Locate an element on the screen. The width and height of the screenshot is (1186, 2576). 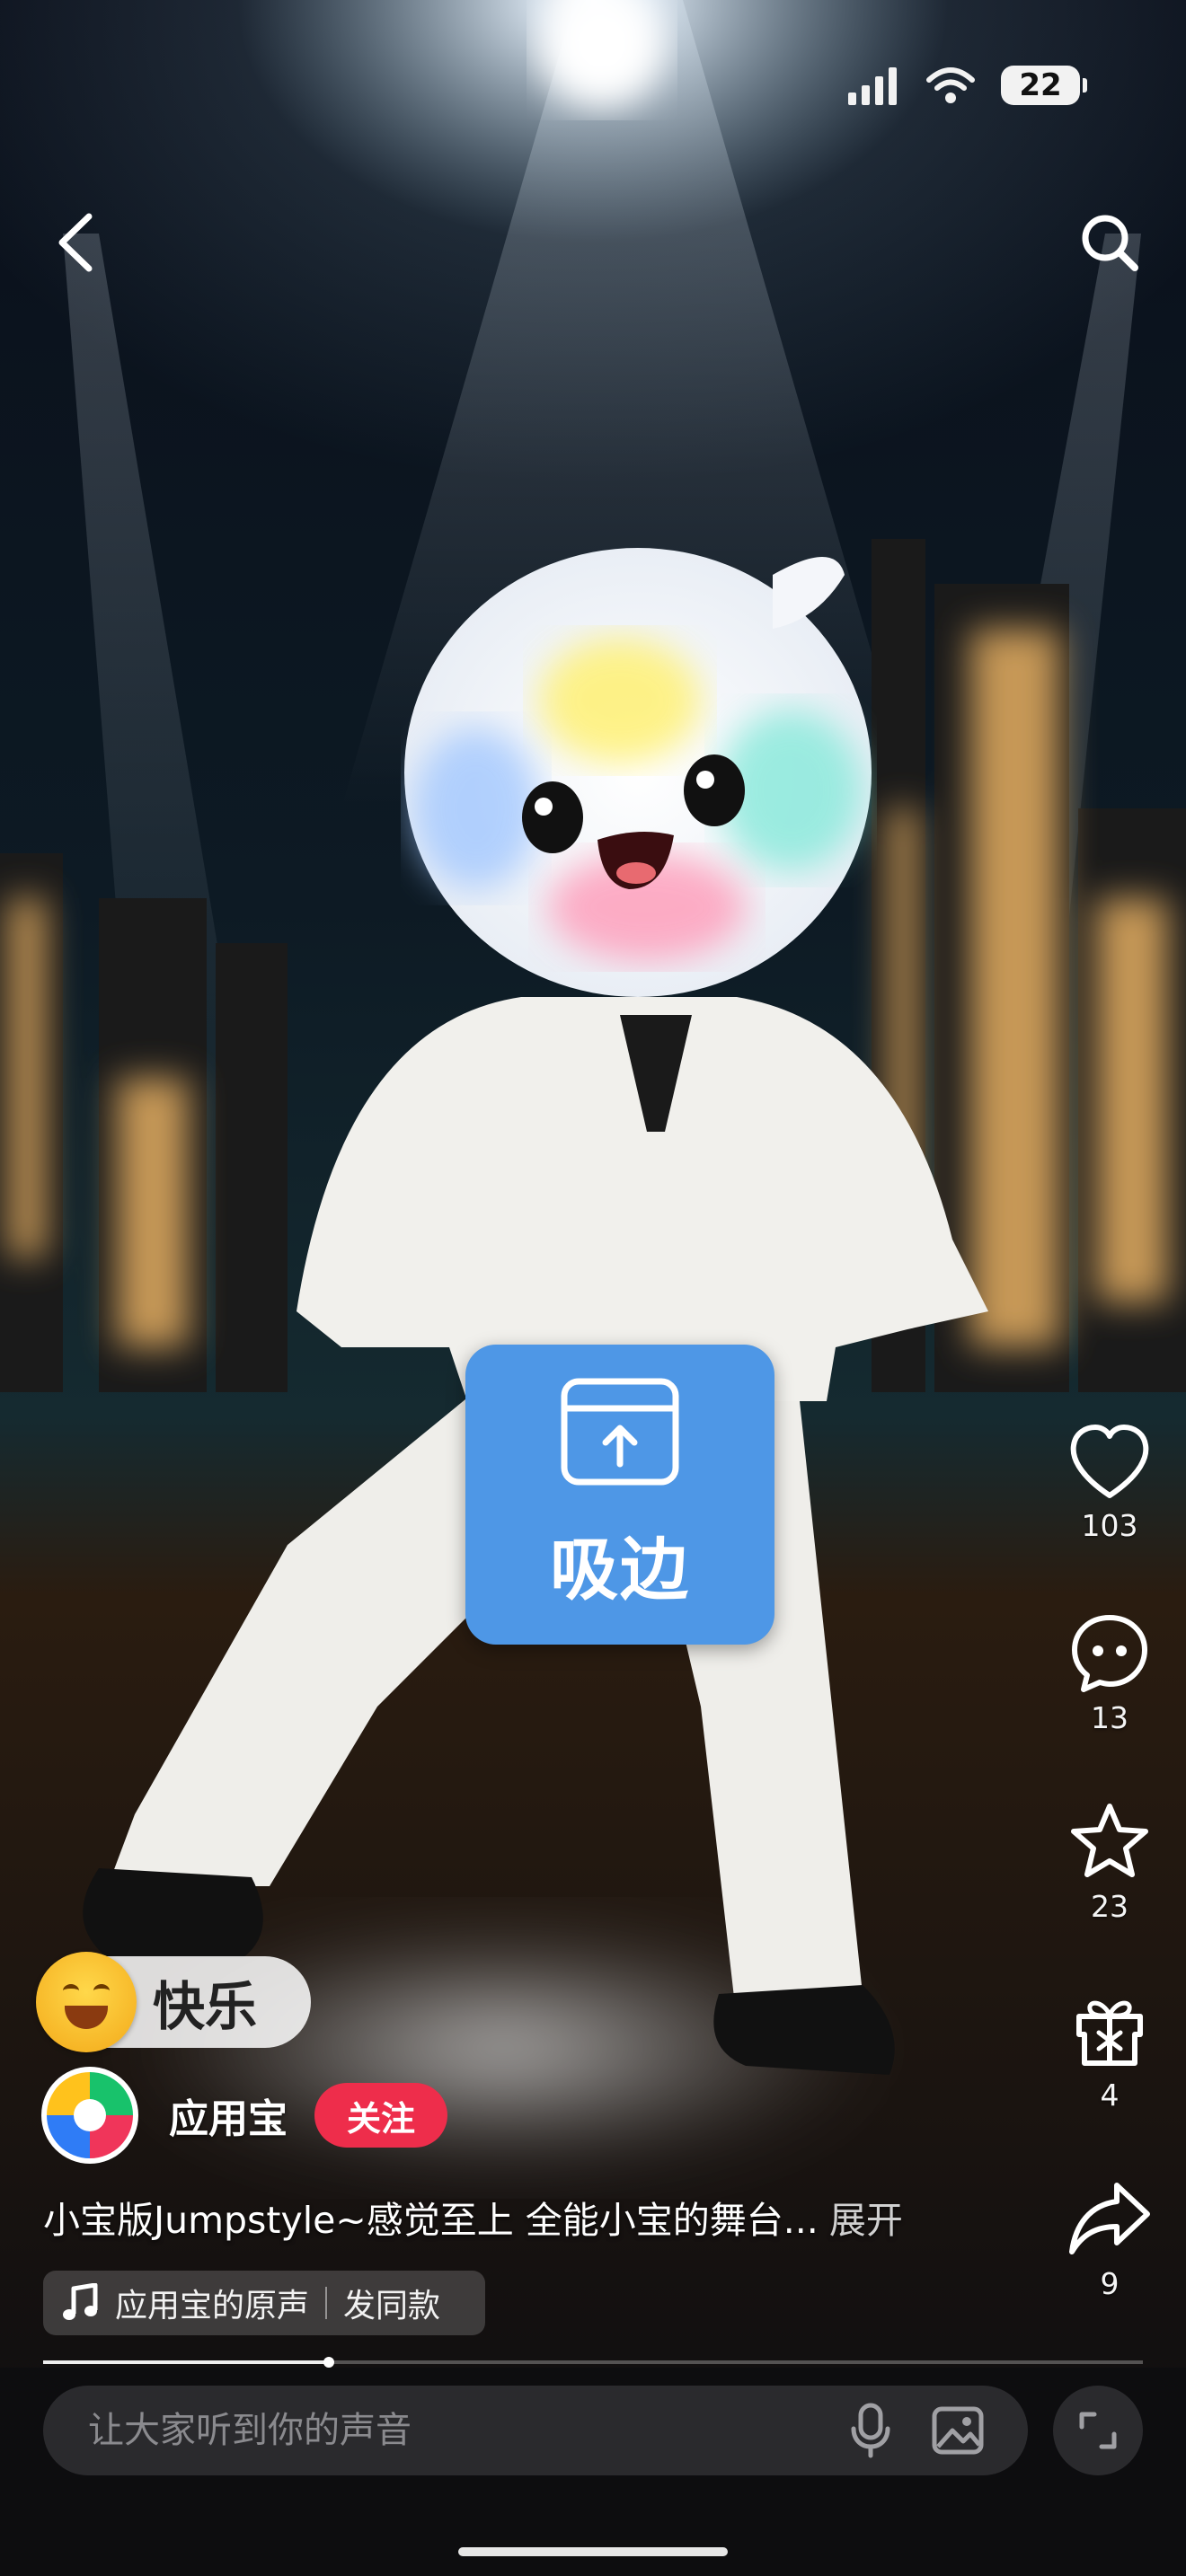
expand-button is located at coordinates (1098, 2430).